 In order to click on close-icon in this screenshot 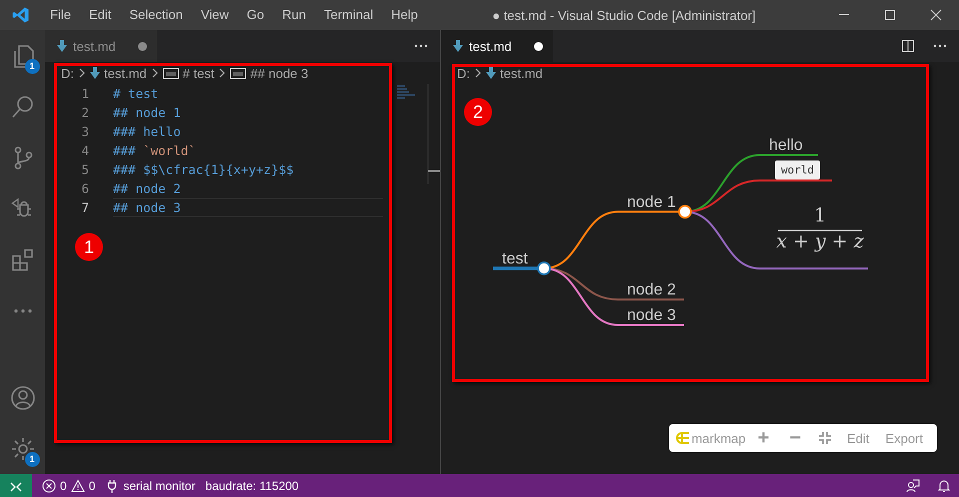, I will do `click(936, 15)`.